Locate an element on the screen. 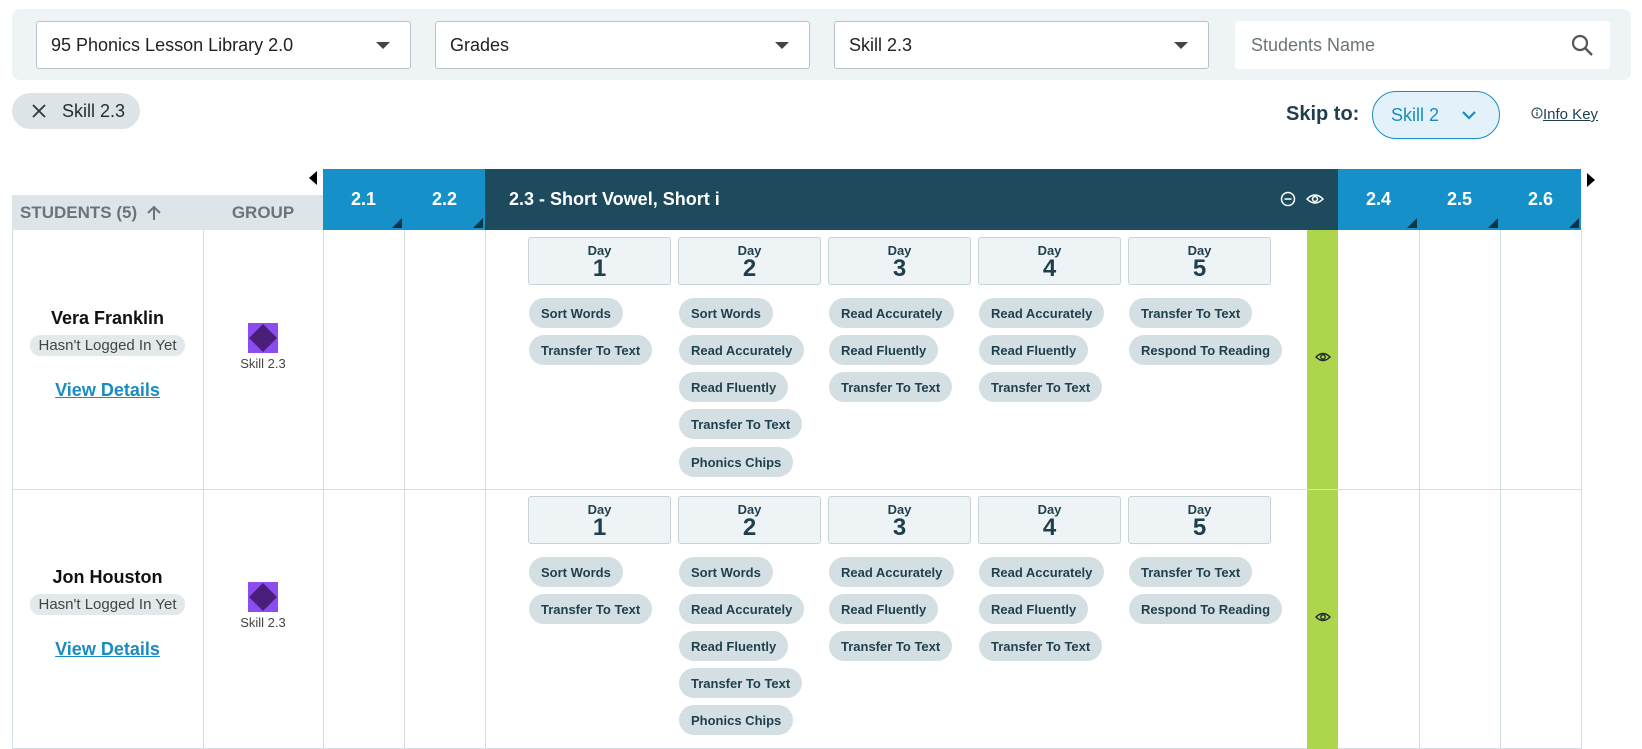 Image resolution: width=1642 pixels, height=749 pixels. current-skill-title: 2.3 - Short Vowel, Short i is located at coordinates (614, 199).